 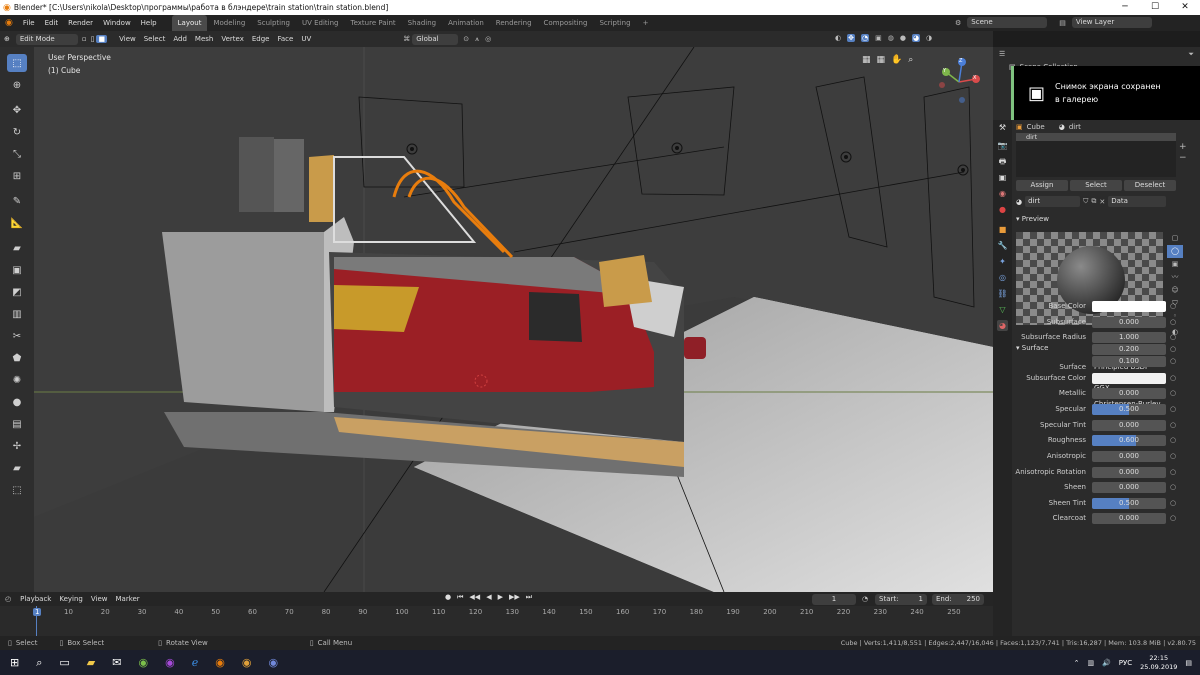 What do you see at coordinates (448, 597) in the screenshot?
I see `record-icon: ●` at bounding box center [448, 597].